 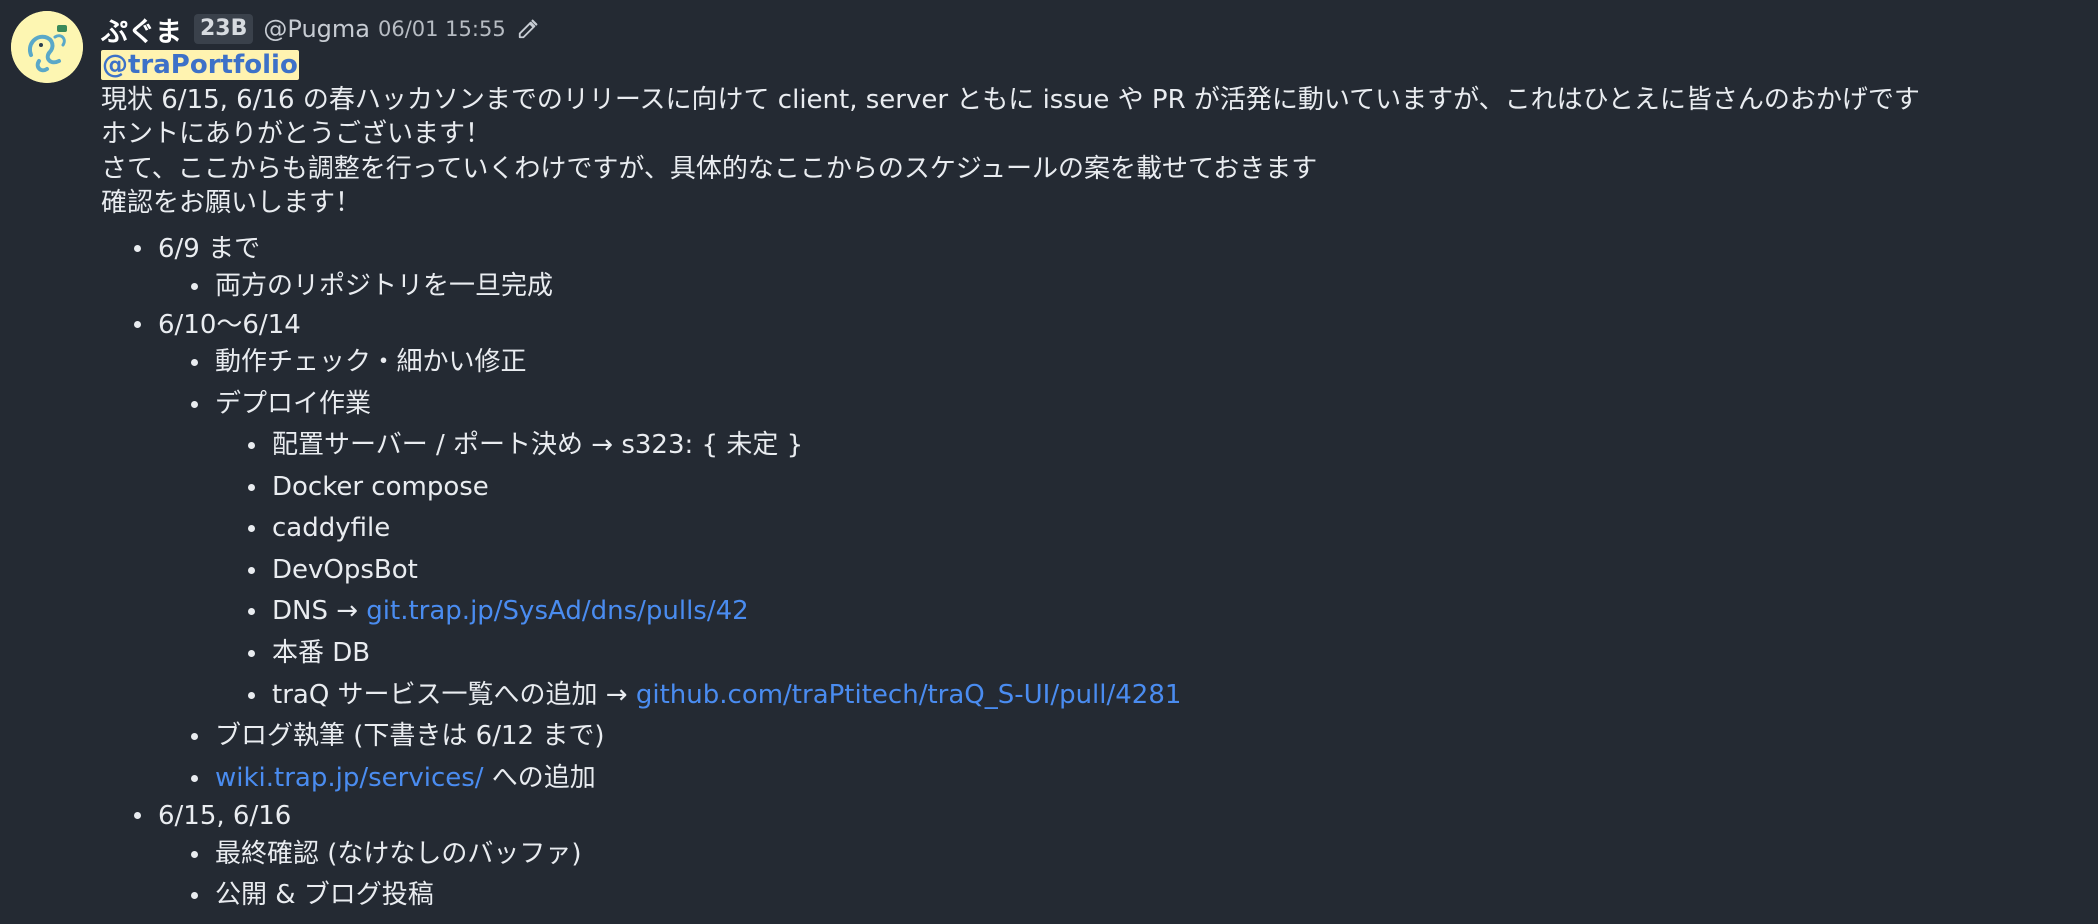 What do you see at coordinates (296, 134) in the screenshot?
I see `body-line: ホントにありがとうございます！` at bounding box center [296, 134].